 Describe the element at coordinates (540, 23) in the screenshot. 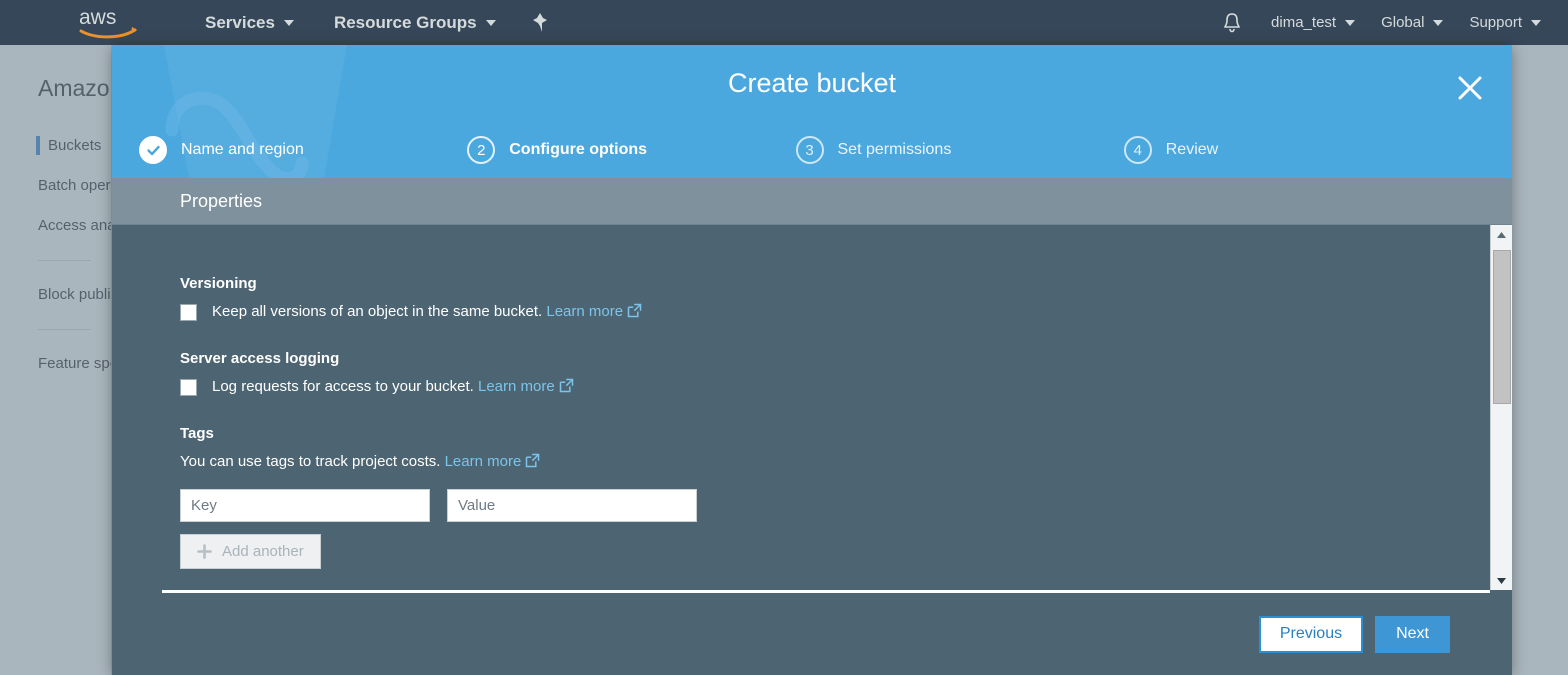

I see `pin-icon` at that location.